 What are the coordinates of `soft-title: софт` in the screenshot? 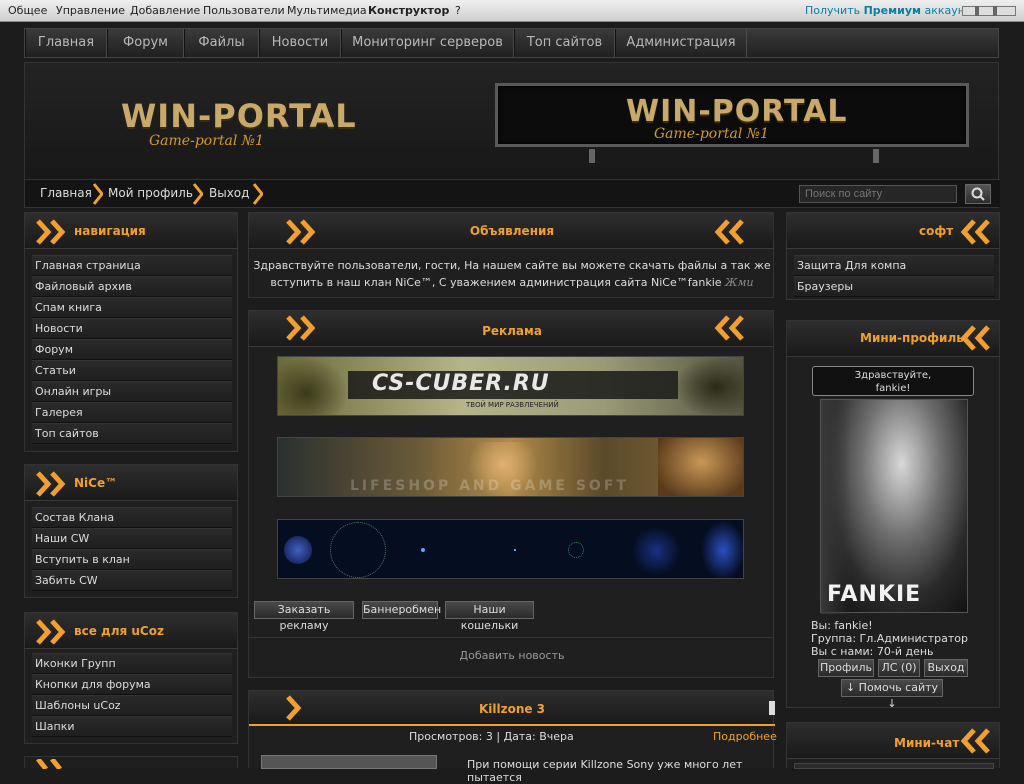 It's located at (936, 231).